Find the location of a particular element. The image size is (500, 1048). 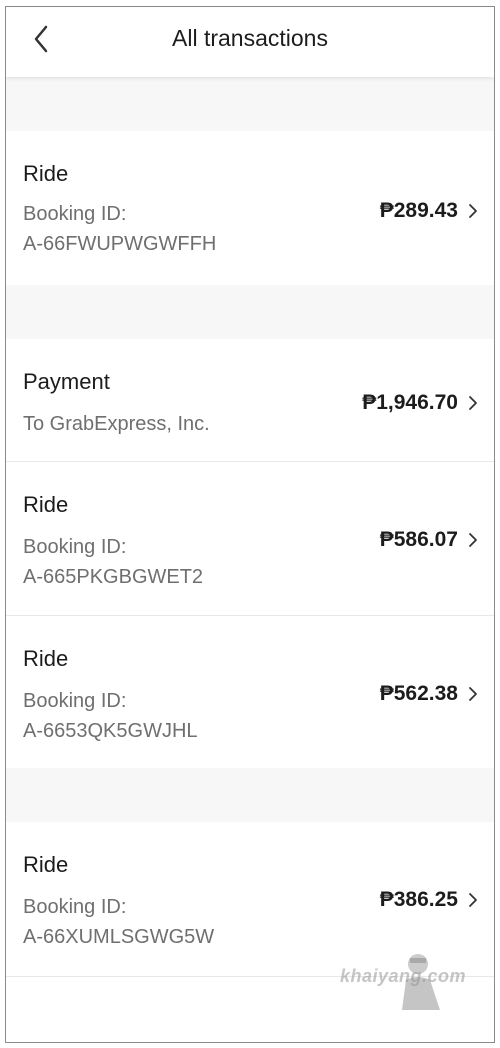

page-title: All transactions is located at coordinates (250, 38).